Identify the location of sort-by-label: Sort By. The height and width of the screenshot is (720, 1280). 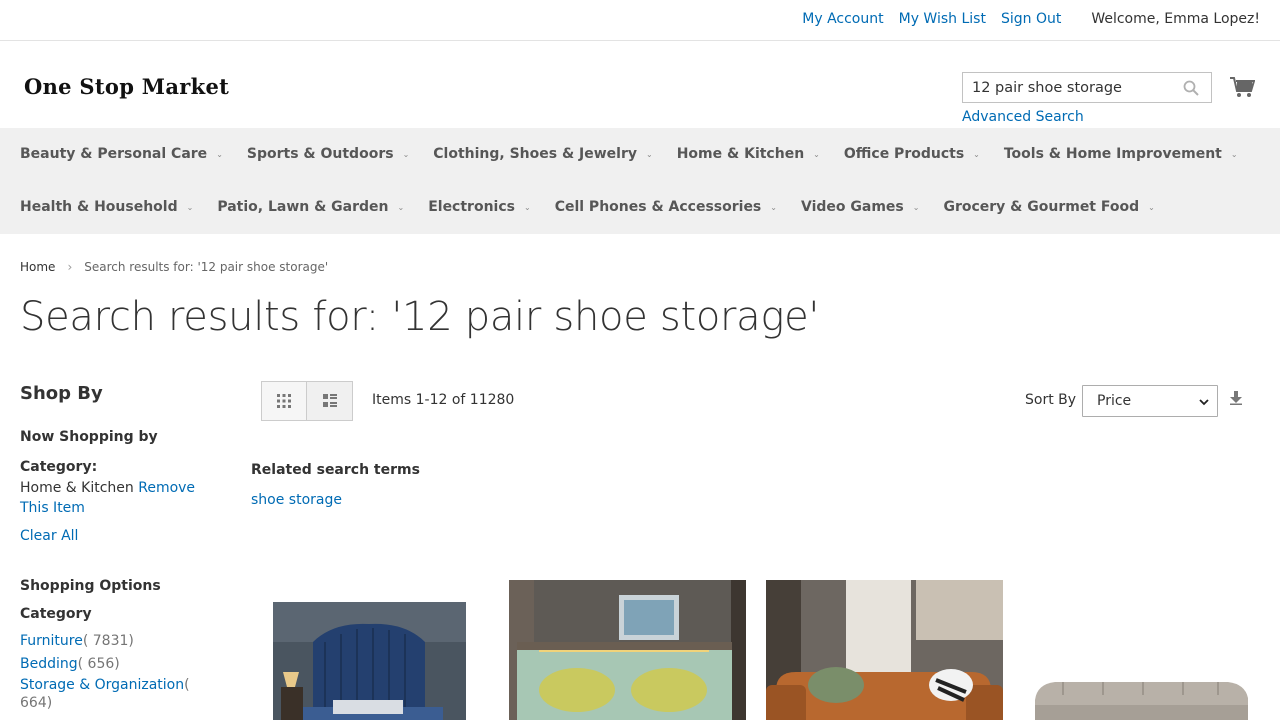
(1051, 400).